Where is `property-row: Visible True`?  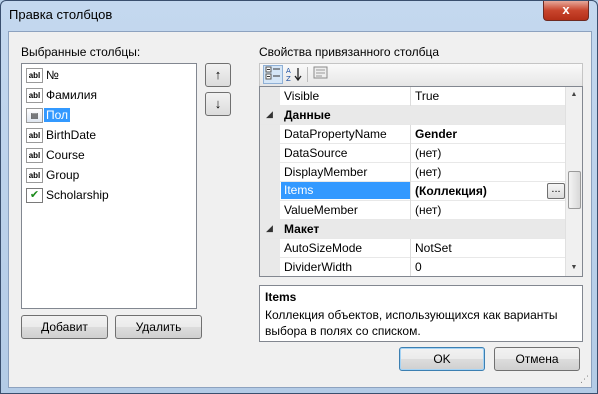
property-row: Visible True is located at coordinates (413, 96).